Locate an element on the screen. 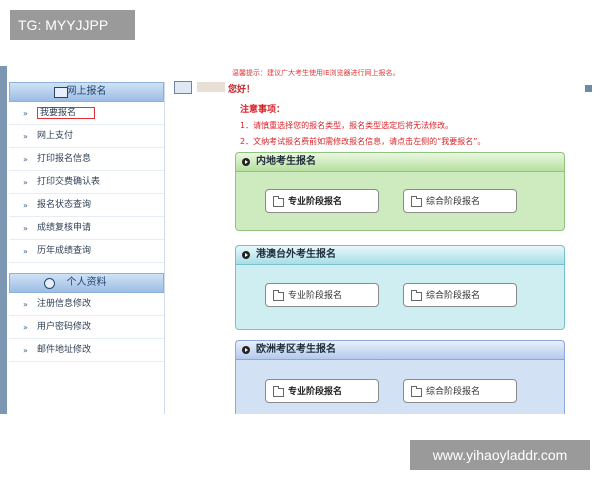 This screenshot has width=600, height=480. panel-header: 欧洲考区考生报名 is located at coordinates (400, 350).